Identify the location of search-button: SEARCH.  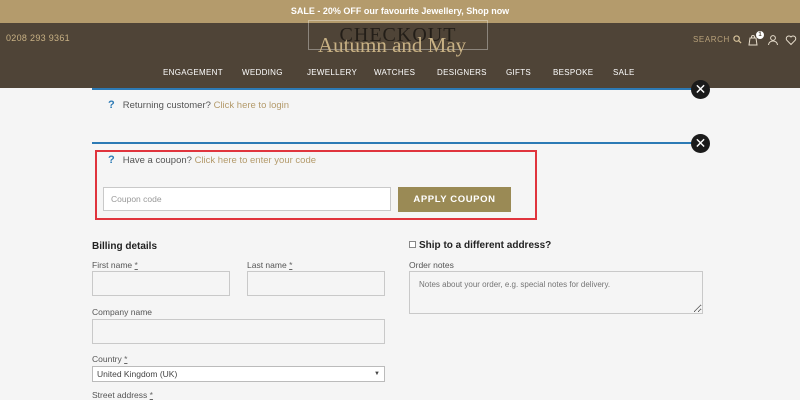
(717, 39).